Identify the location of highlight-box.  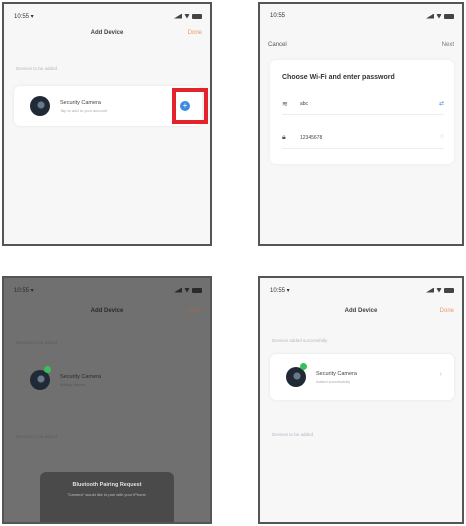
(190, 106).